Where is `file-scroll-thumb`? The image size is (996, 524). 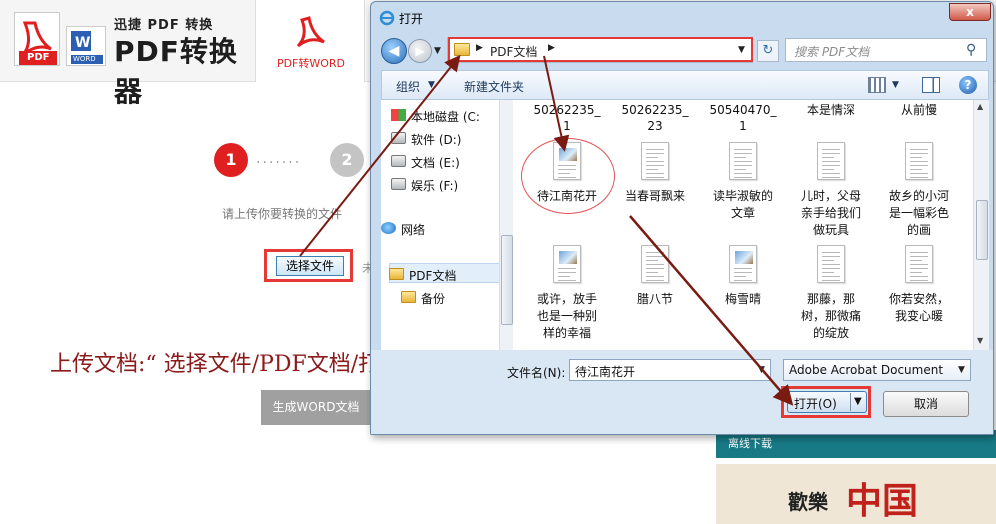 file-scroll-thumb is located at coordinates (982, 230).